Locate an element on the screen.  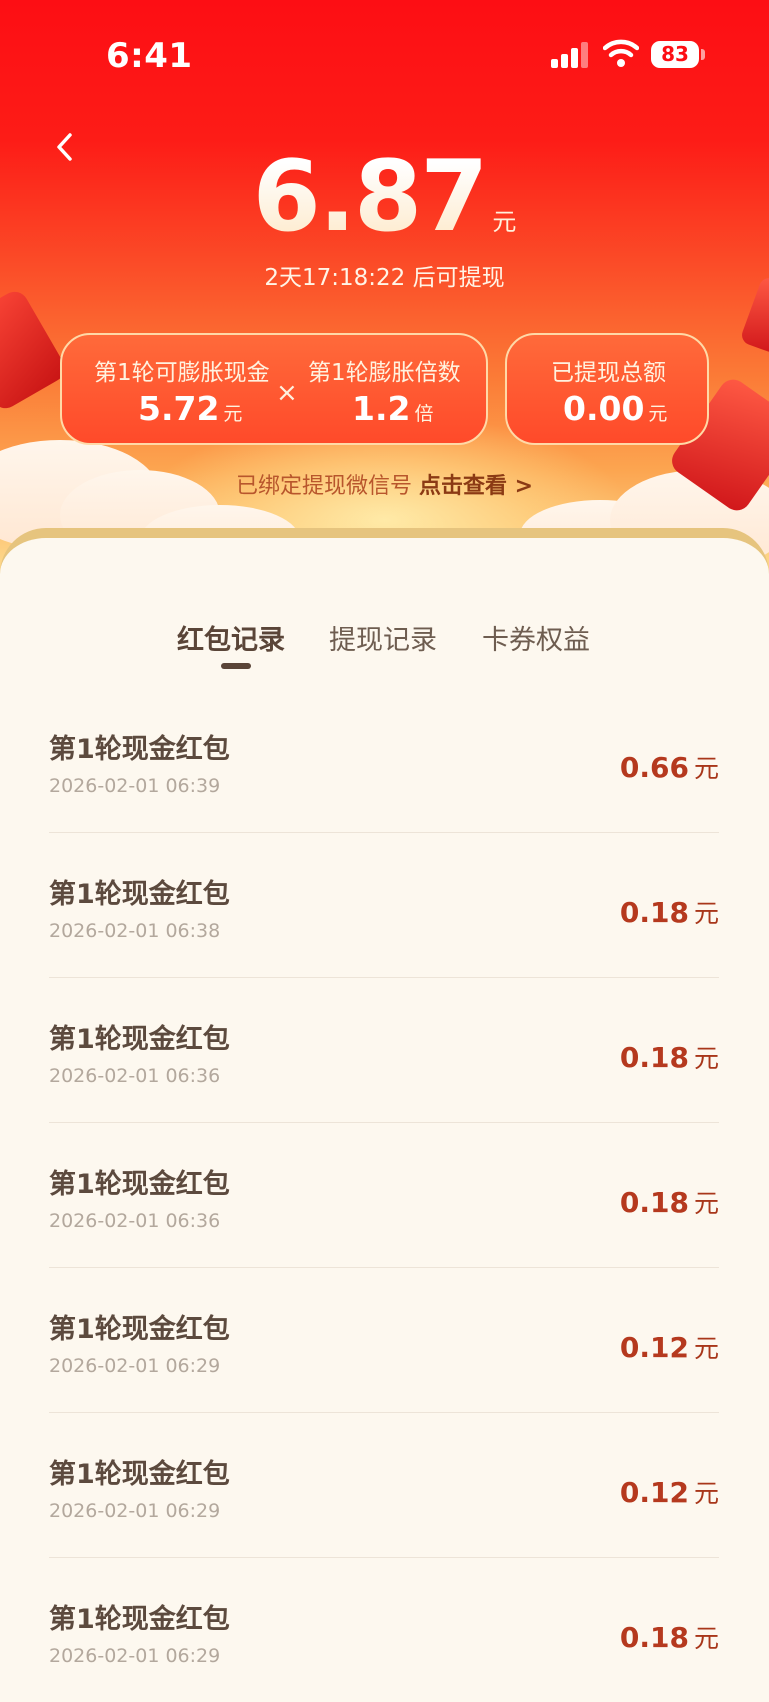
withdraw-countdown: 2天17:18:22 后可提现 is located at coordinates (384, 278).